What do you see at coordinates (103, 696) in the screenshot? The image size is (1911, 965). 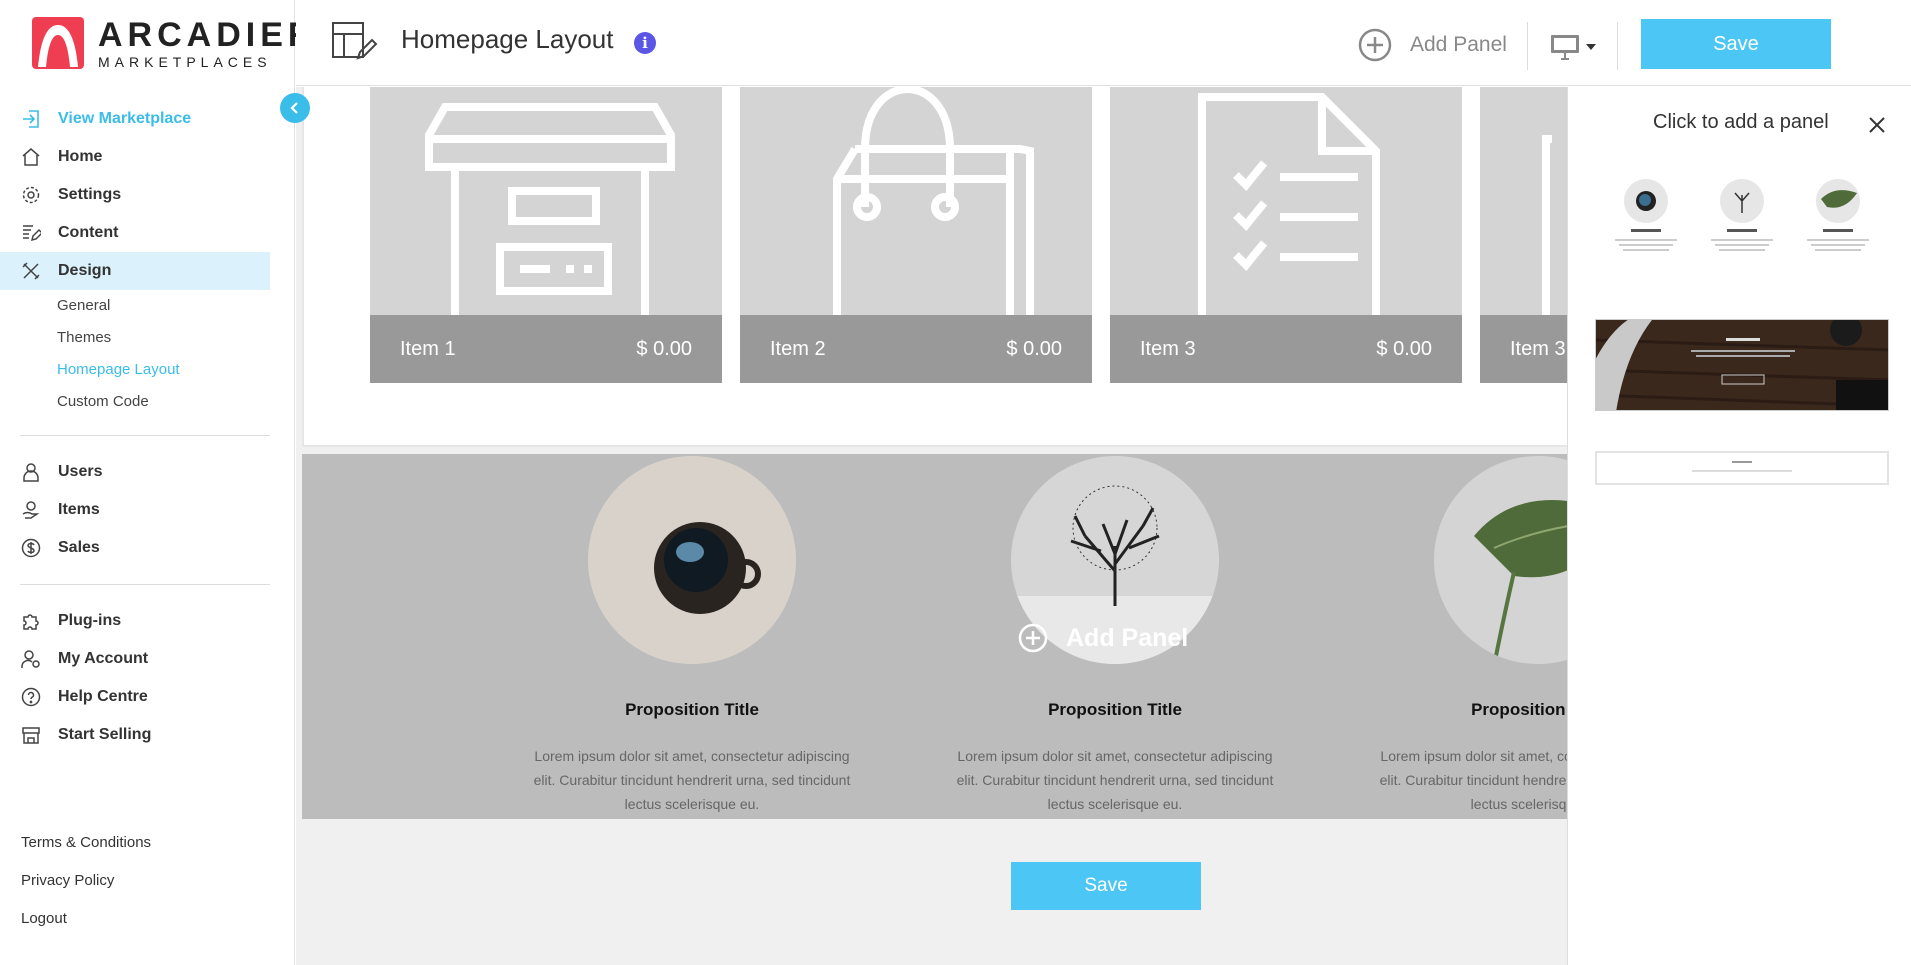 I see `sidebar-item-label: Help Centre` at bounding box center [103, 696].